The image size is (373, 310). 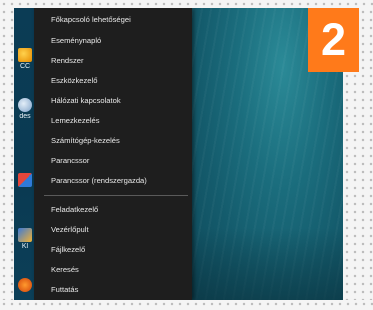 I want to click on desktop-icon-label: des, so click(x=25, y=116).